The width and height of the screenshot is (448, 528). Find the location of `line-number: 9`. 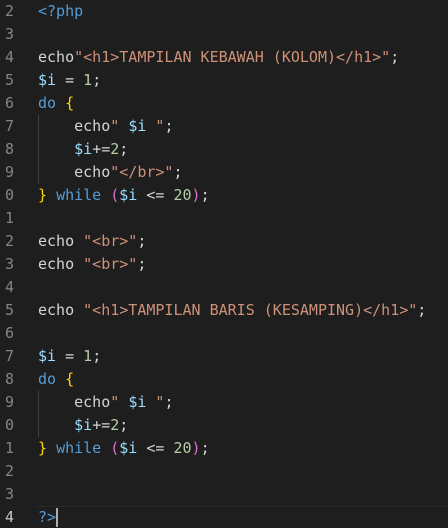

line-number: 9 is located at coordinates (9, 402).